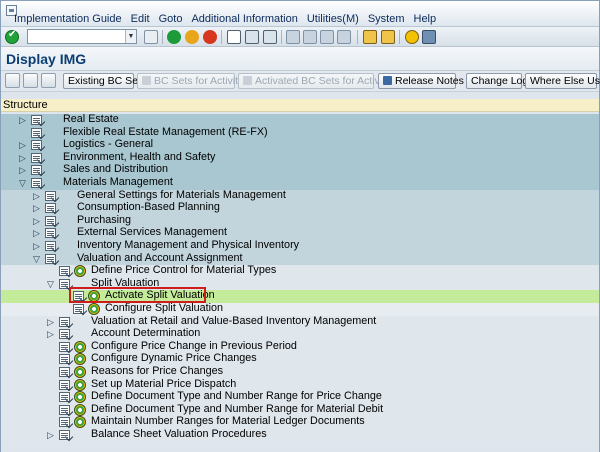 Image resolution: width=600 pixels, height=452 pixels. What do you see at coordinates (327, 37) in the screenshot?
I see `next-page-icon` at bounding box center [327, 37].